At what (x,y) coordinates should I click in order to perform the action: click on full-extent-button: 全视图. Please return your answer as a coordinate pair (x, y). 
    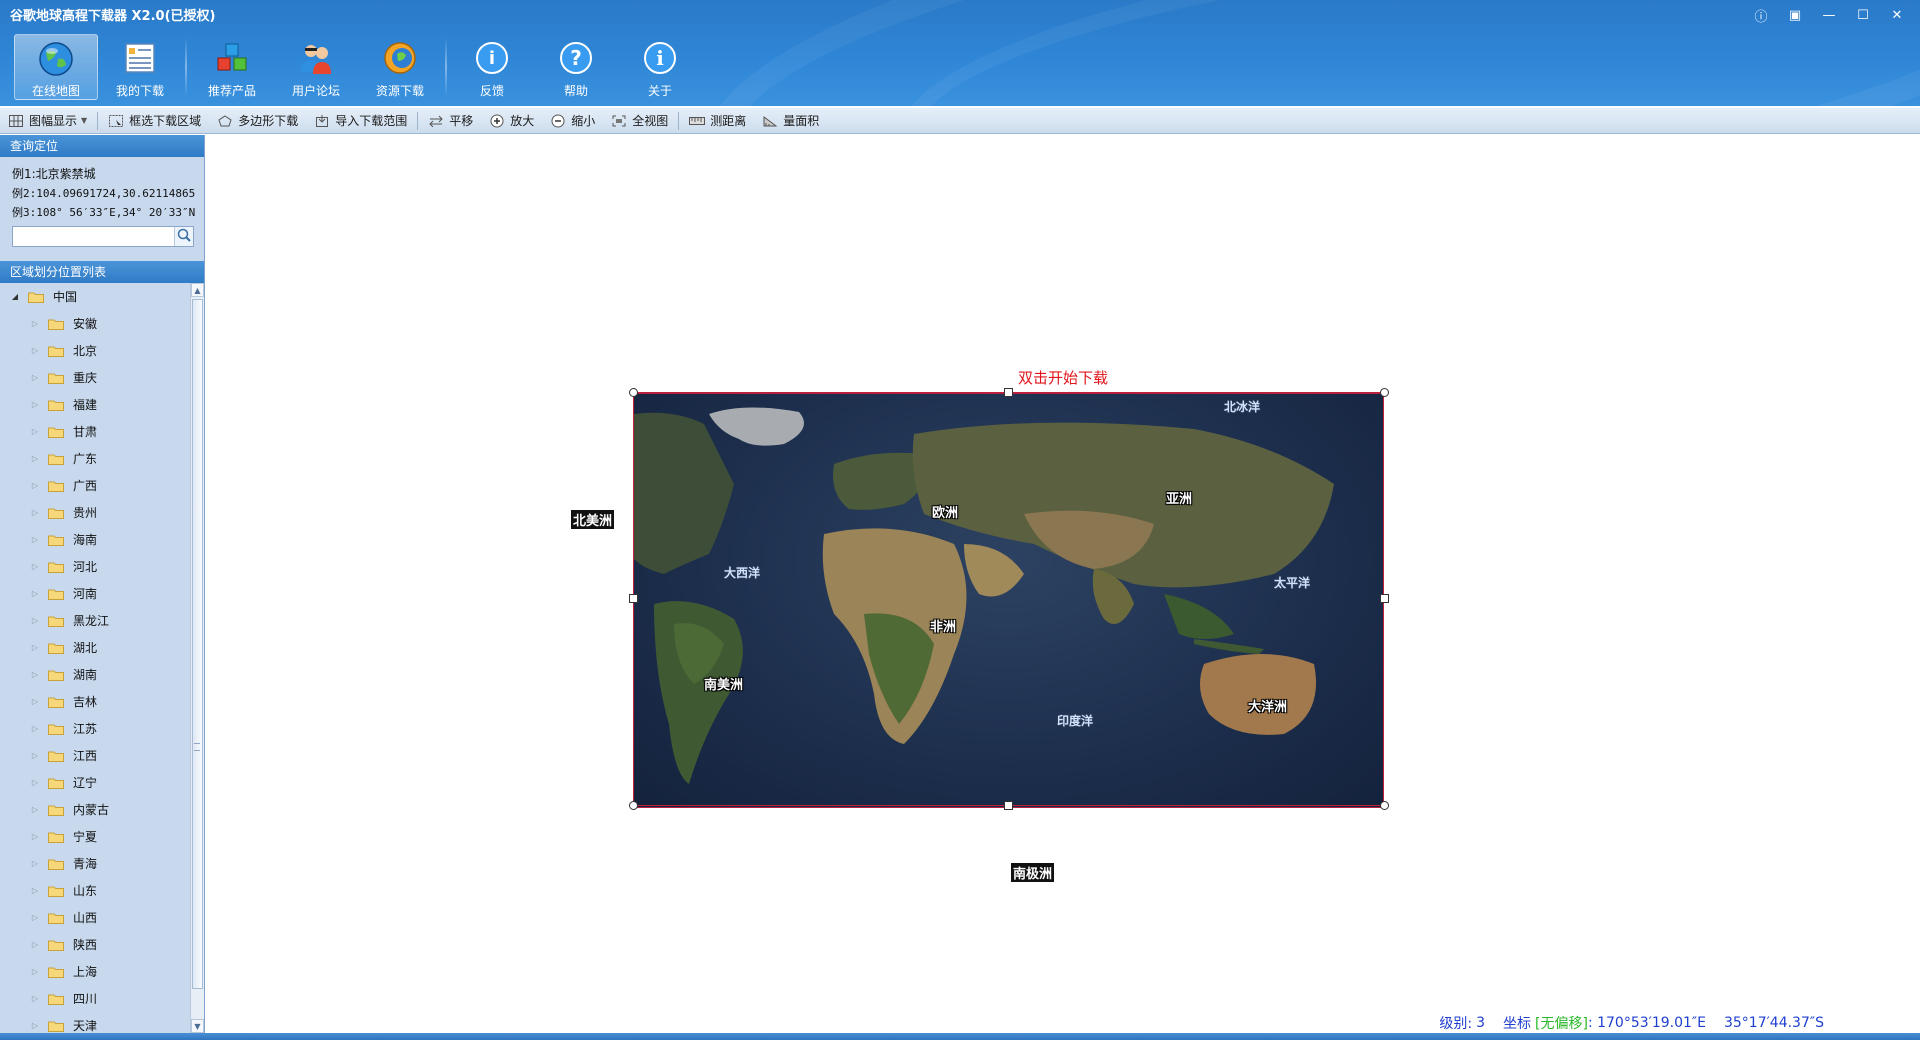
    Looking at the image, I should click on (639, 121).